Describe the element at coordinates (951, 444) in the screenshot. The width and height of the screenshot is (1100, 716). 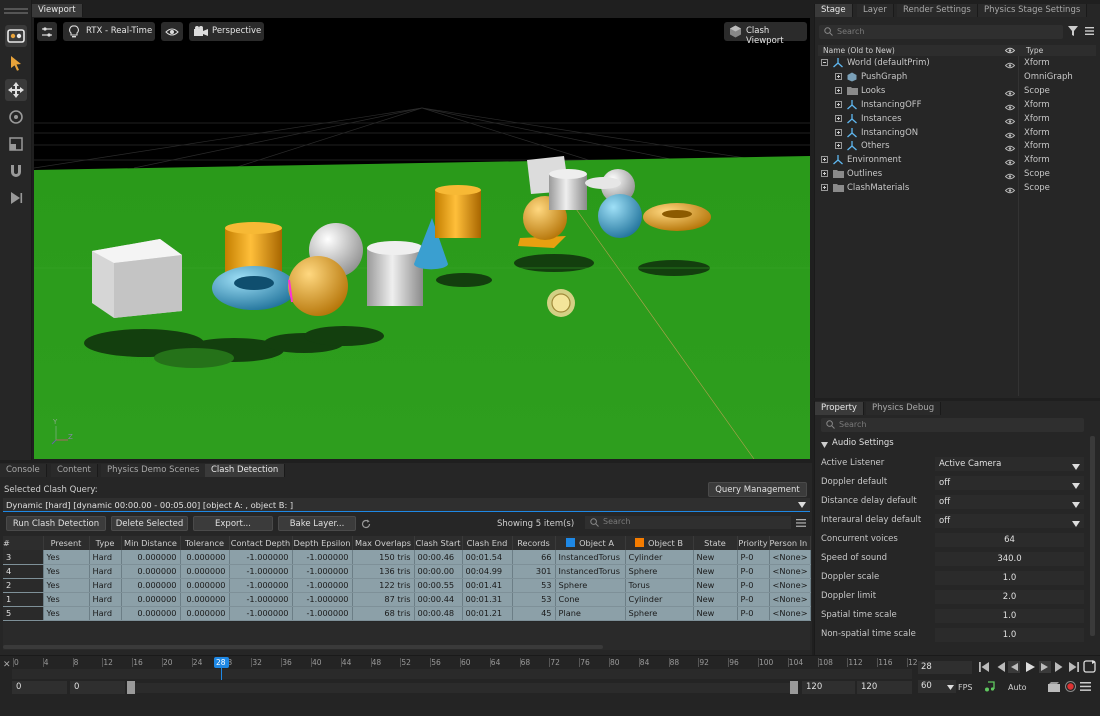
I see `audio-settings-section: Audio Settings` at that location.